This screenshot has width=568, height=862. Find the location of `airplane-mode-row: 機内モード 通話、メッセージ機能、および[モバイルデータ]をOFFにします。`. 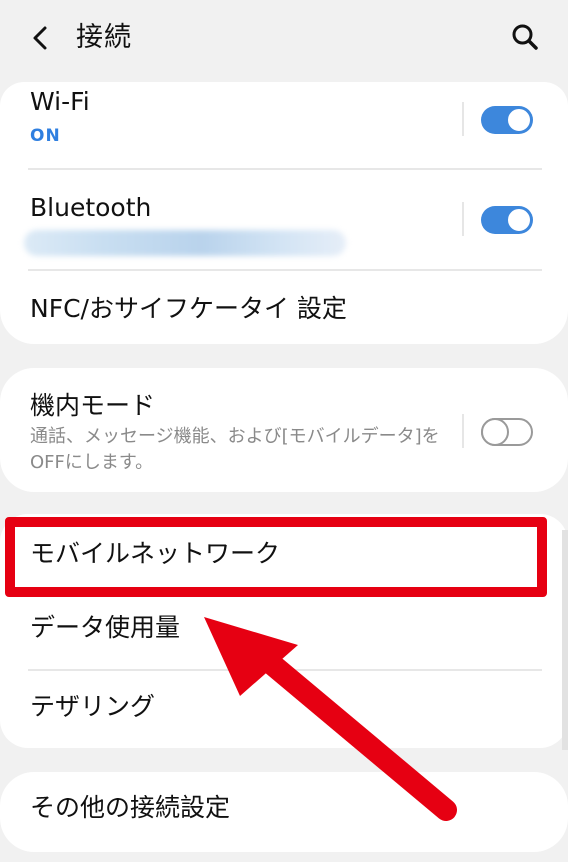

airplane-mode-row: 機内モード 通話、メッセージ機能、および[モバイルデータ]をOFFにします。 is located at coordinates (284, 430).